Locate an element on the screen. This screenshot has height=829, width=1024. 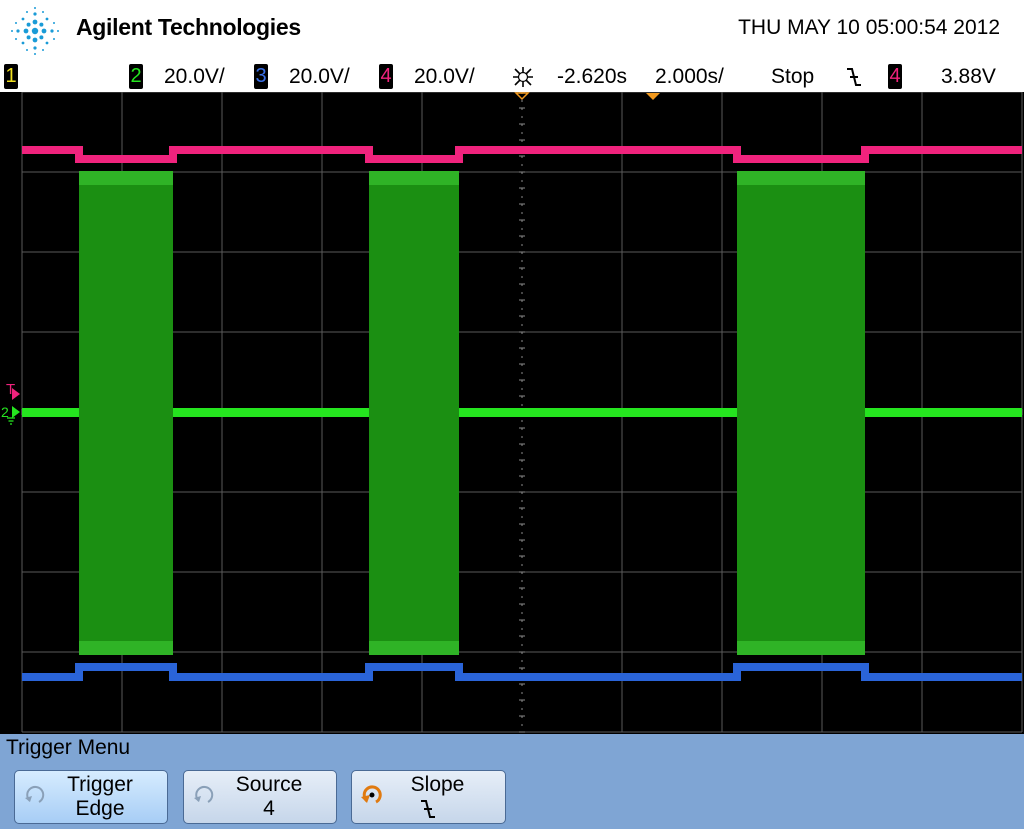
trigger-mode-softkey: Trigger Edge is located at coordinates (91, 797).